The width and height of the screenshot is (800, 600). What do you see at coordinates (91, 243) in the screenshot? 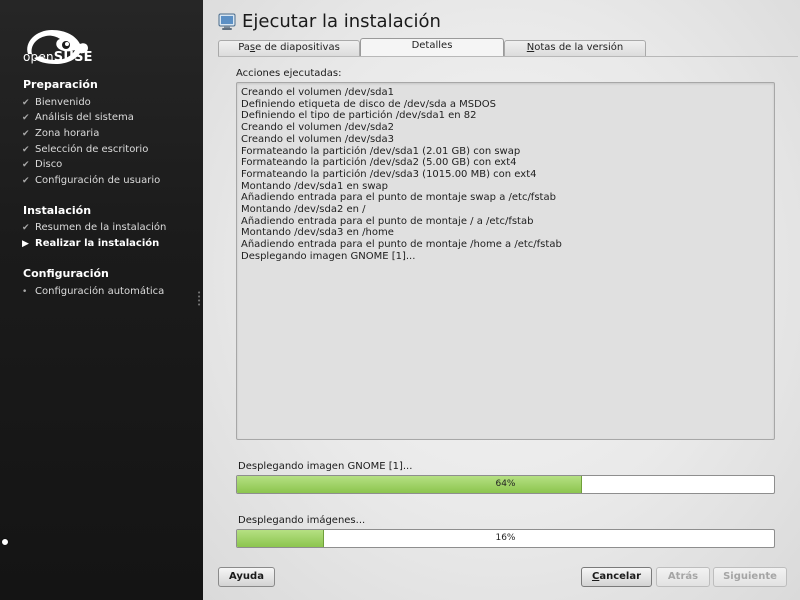
I see `step-realizar-instalacion: ▶ Realizar la instalación` at bounding box center [91, 243].